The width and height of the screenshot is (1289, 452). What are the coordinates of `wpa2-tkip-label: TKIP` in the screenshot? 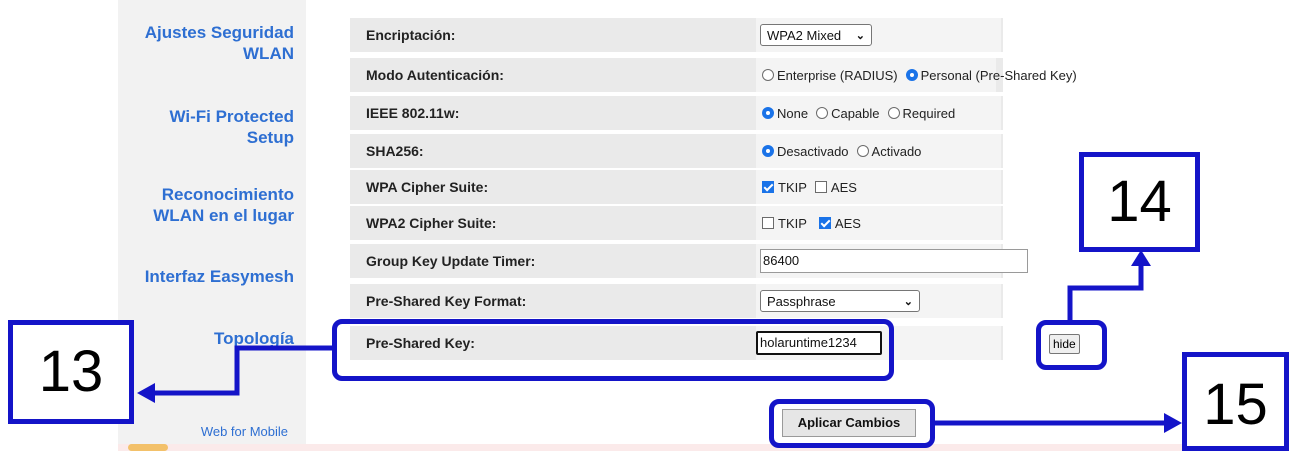 It's located at (792, 223).